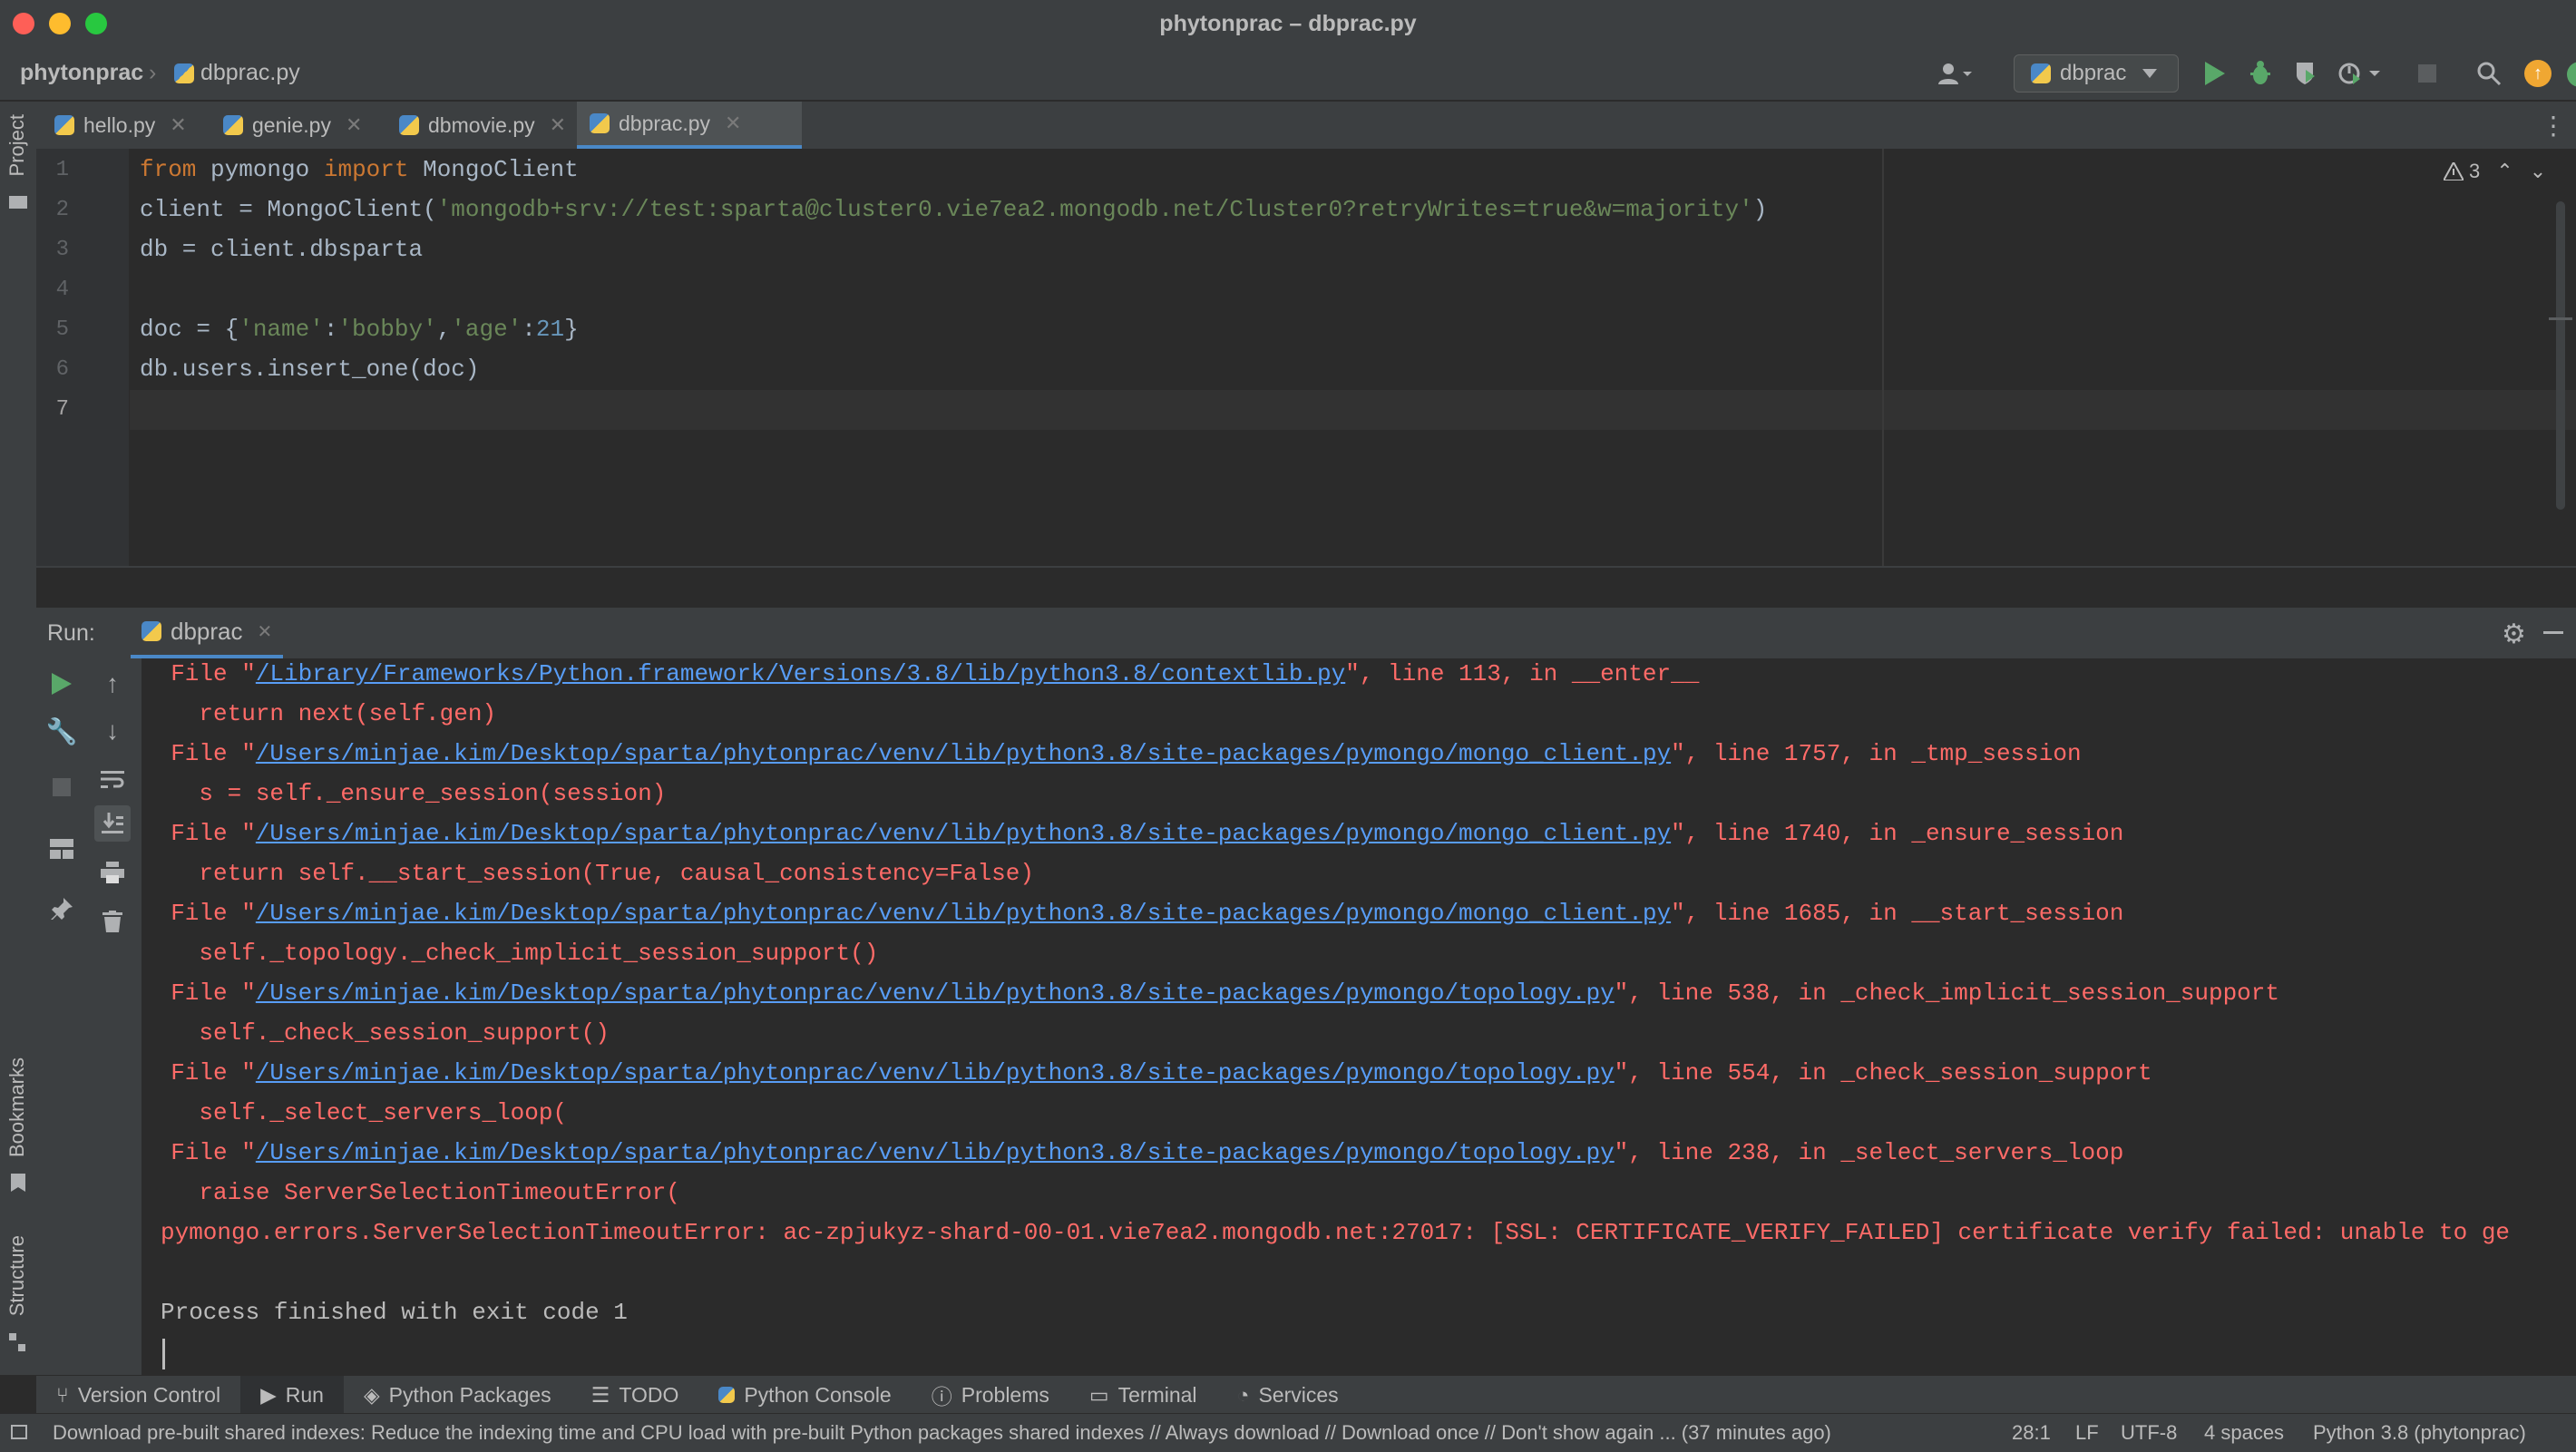  Describe the element at coordinates (359, 329) in the screenshot. I see `code-line-5: doc = {'name':'bobby','age':21}` at that location.